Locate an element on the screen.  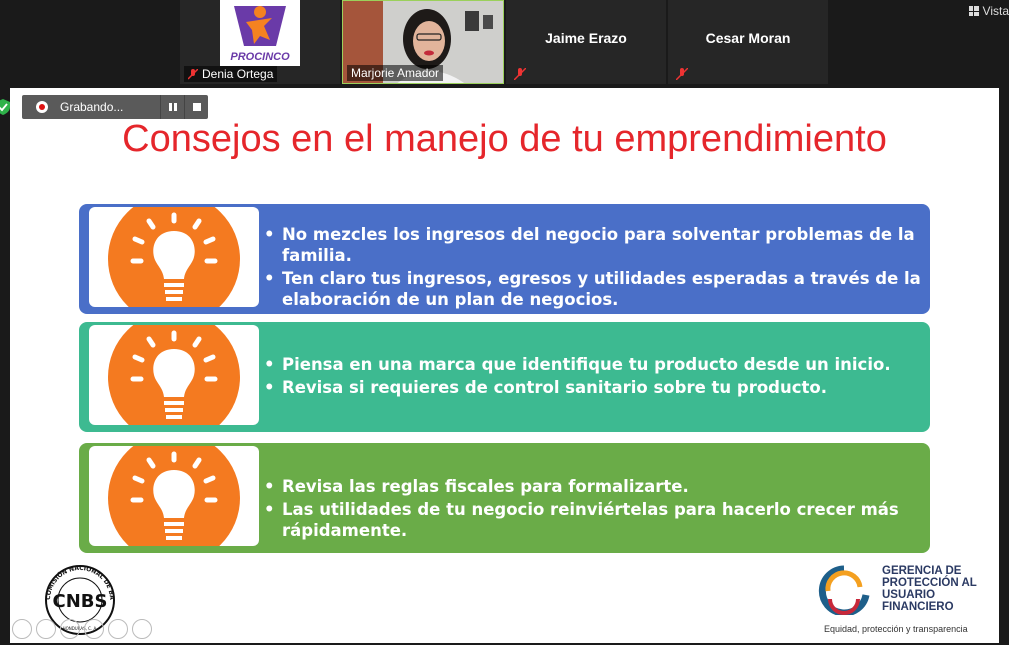
participant-name-label: Denia Ortega is located at coordinates (231, 74).